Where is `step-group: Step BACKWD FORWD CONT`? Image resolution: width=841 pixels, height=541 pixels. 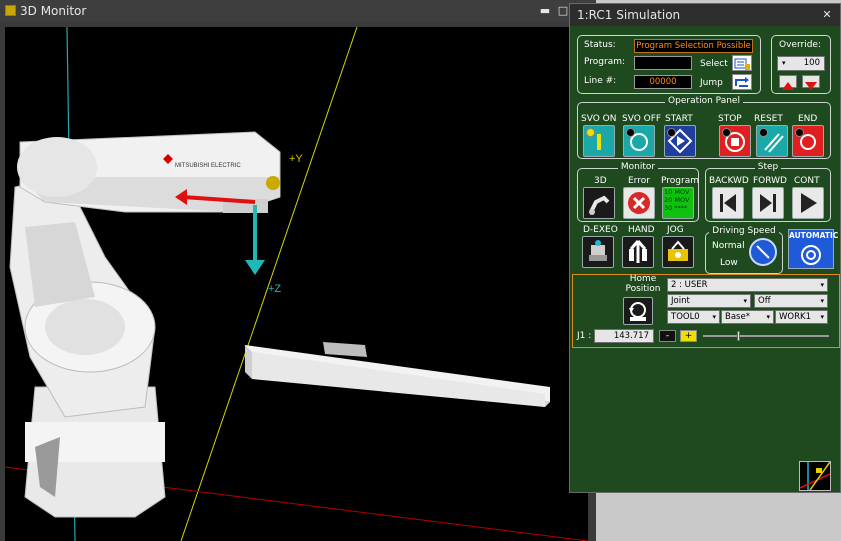 step-group: Step BACKWD FORWD CONT is located at coordinates (768, 192).